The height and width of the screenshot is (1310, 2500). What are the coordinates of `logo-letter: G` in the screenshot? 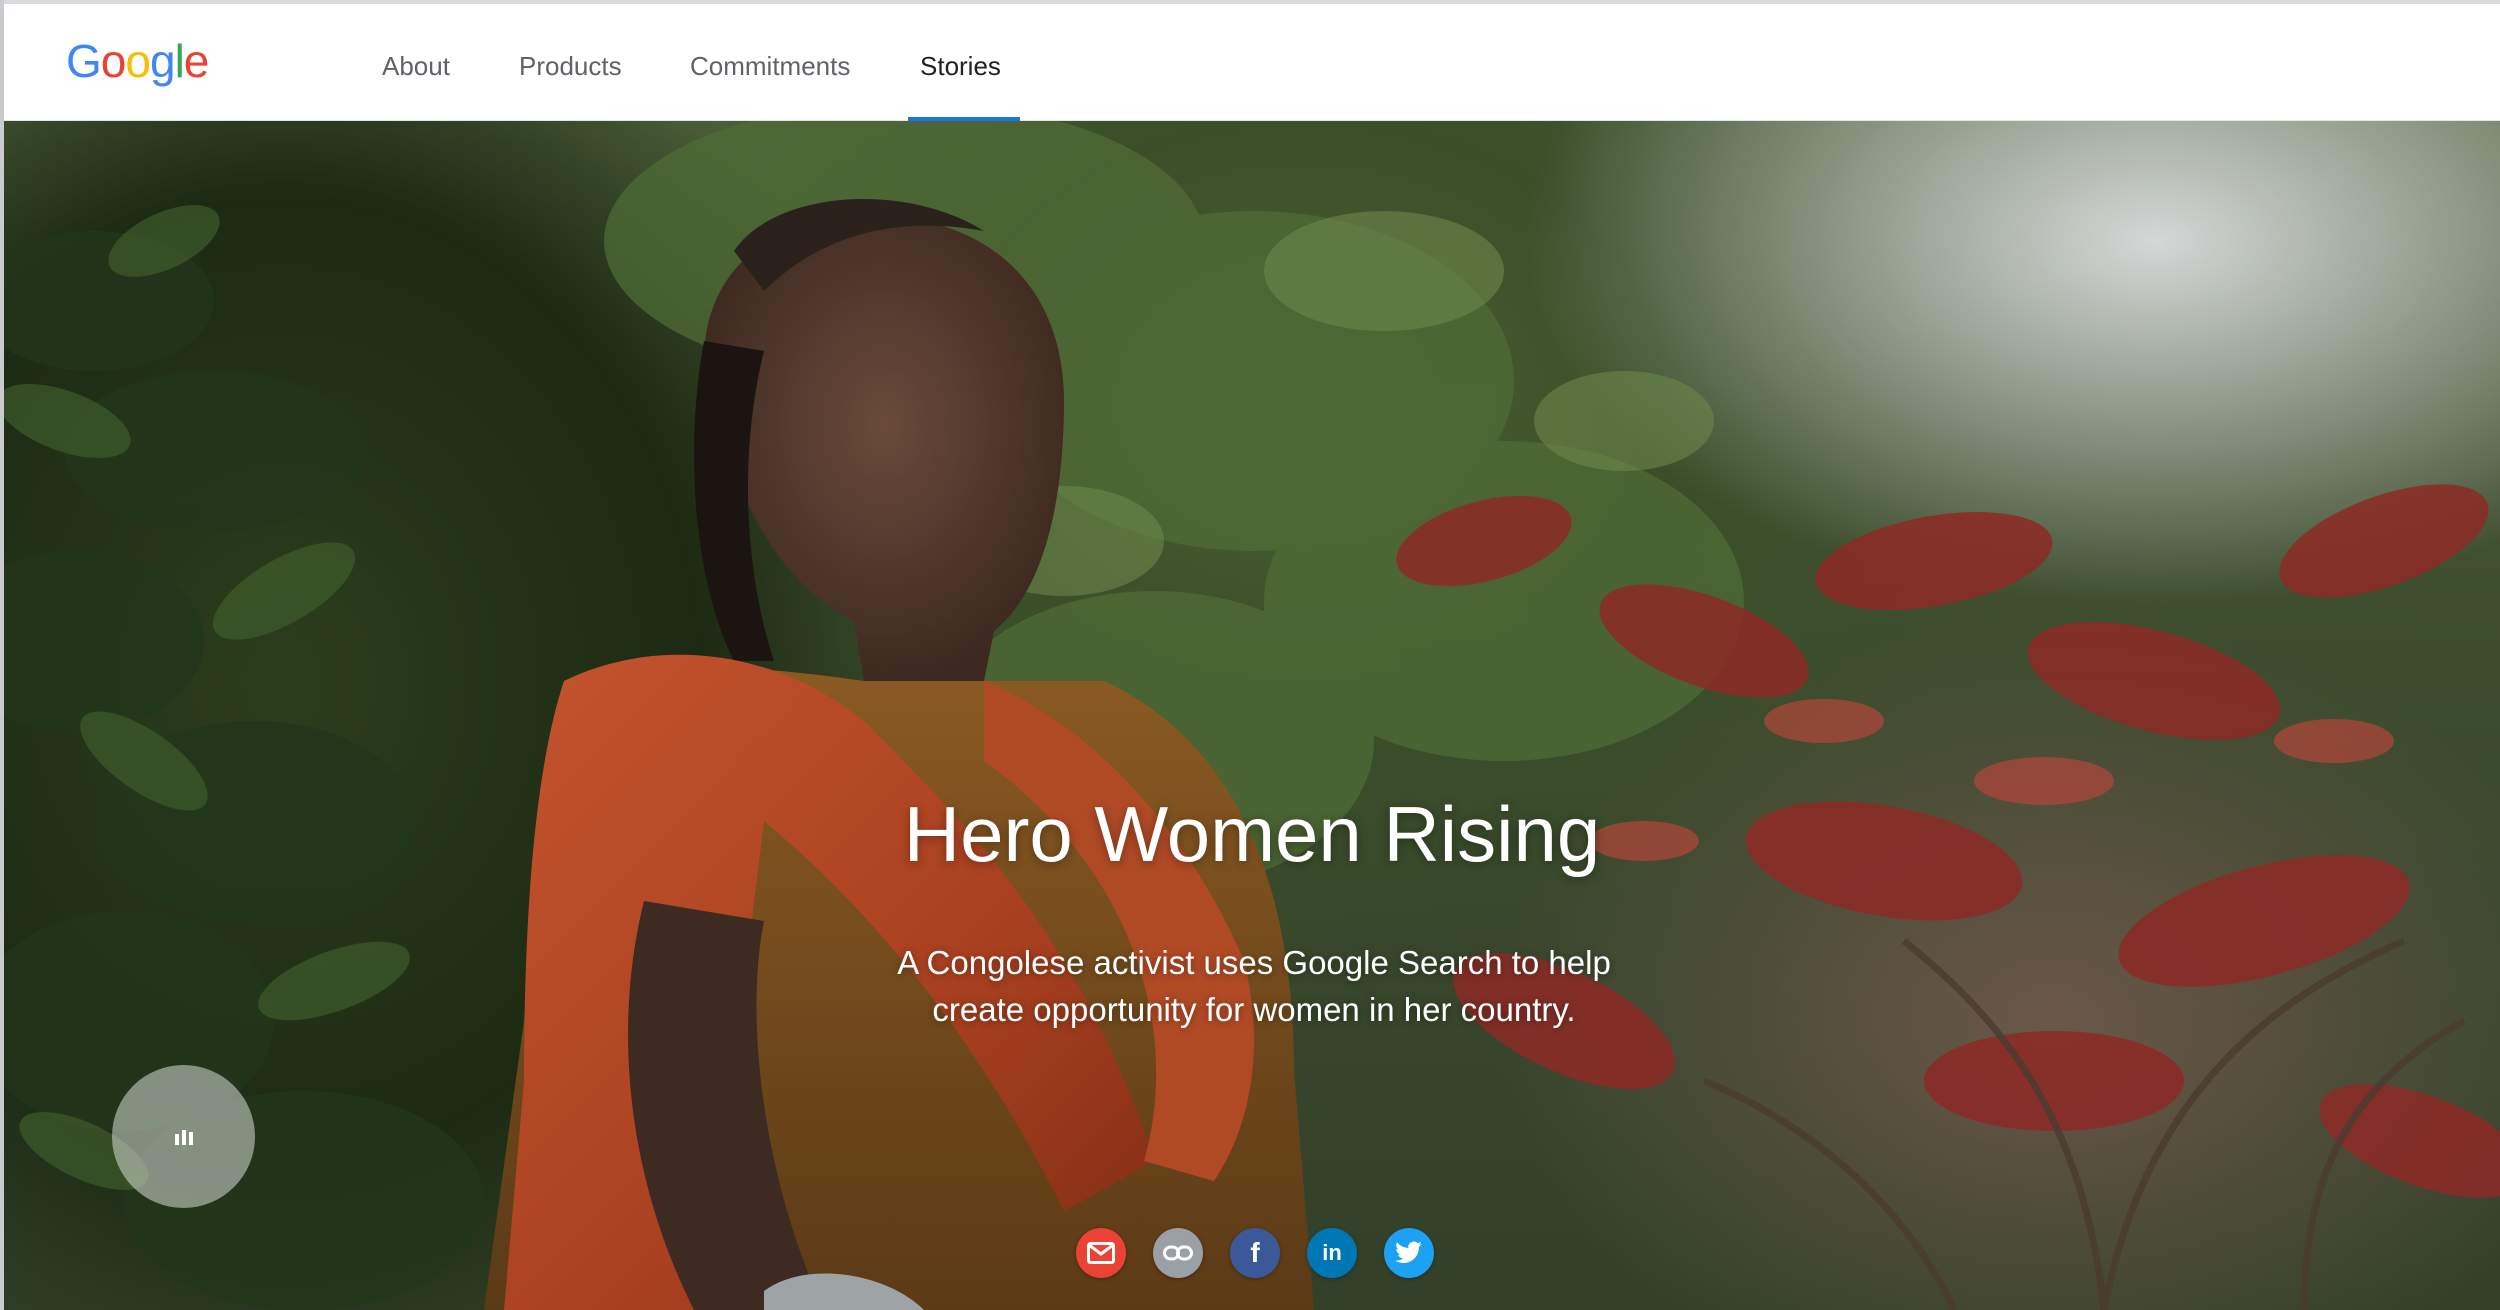 It's located at (84, 61).